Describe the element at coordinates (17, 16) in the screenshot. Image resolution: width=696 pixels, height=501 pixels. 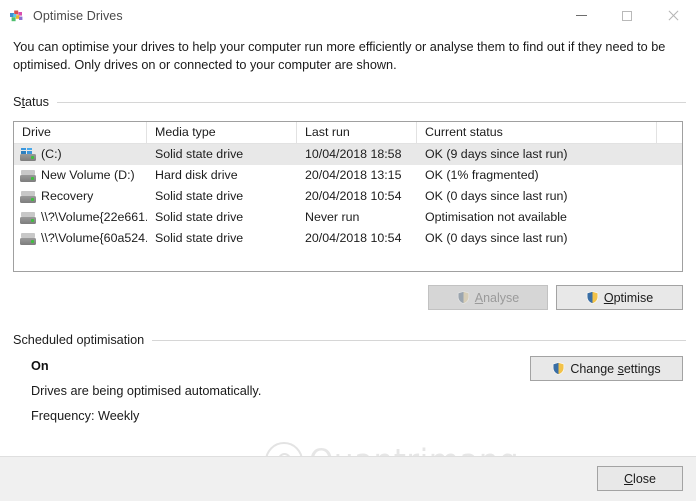
I see `defrag-drives-icon` at that location.